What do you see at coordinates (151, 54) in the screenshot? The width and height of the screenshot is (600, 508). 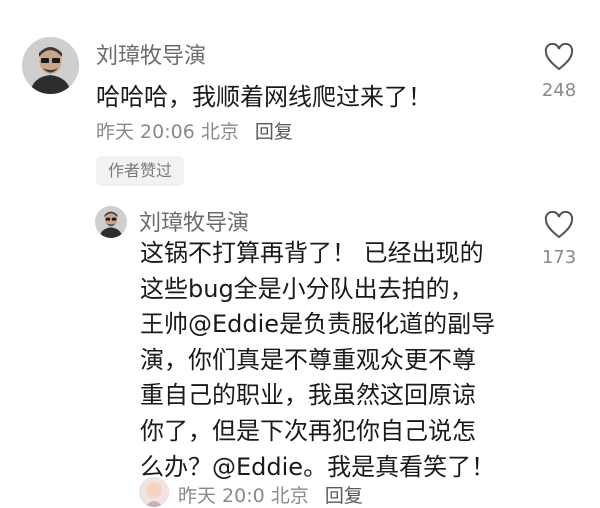 I see `comment-username: 刘璋牧导演` at bounding box center [151, 54].